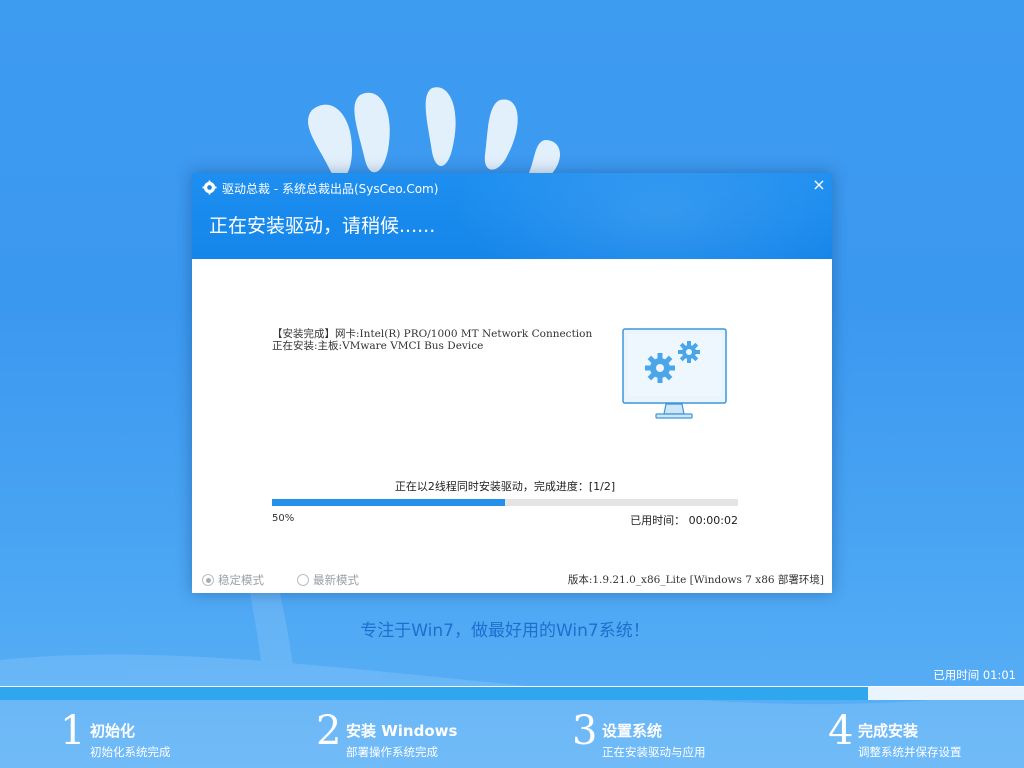 This screenshot has height=768, width=1024. I want to click on step-subtitle: 正在安装驱动与应用, so click(654, 752).